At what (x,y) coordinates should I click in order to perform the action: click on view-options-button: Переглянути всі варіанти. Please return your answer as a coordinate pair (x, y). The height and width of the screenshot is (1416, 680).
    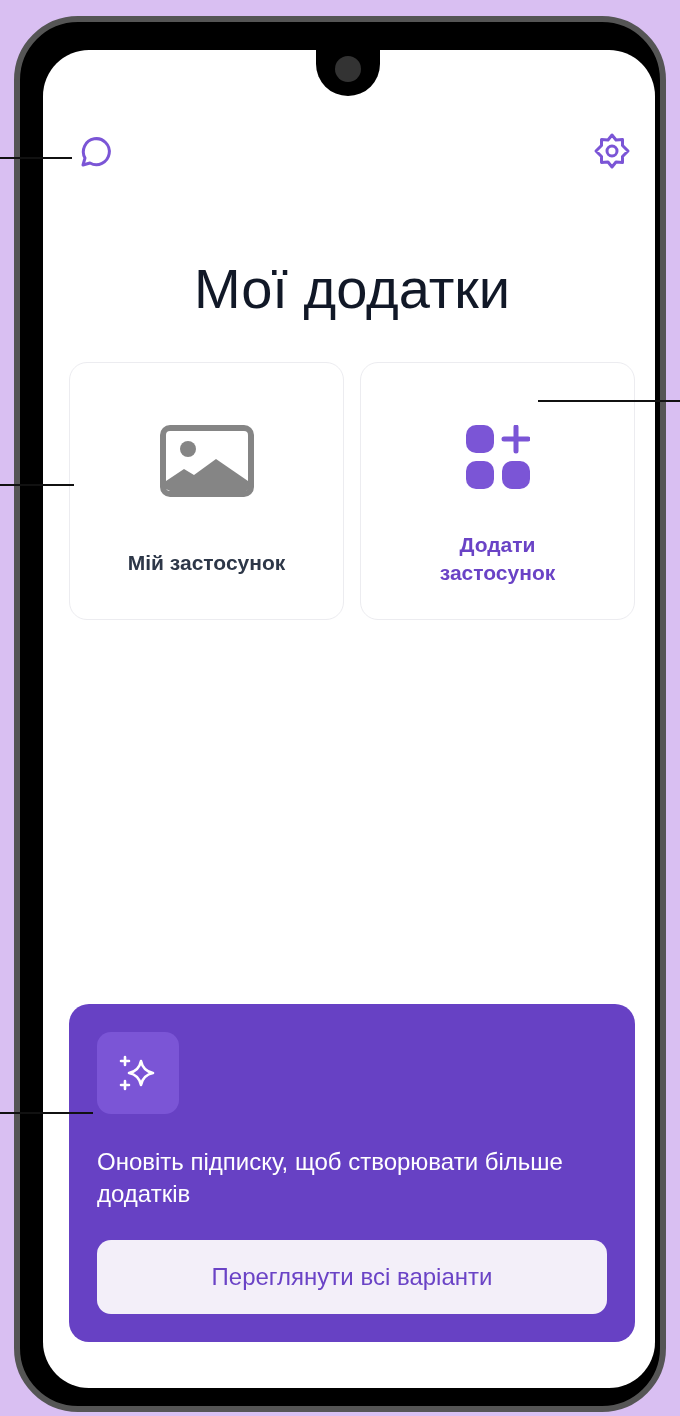
    Looking at the image, I should click on (352, 1277).